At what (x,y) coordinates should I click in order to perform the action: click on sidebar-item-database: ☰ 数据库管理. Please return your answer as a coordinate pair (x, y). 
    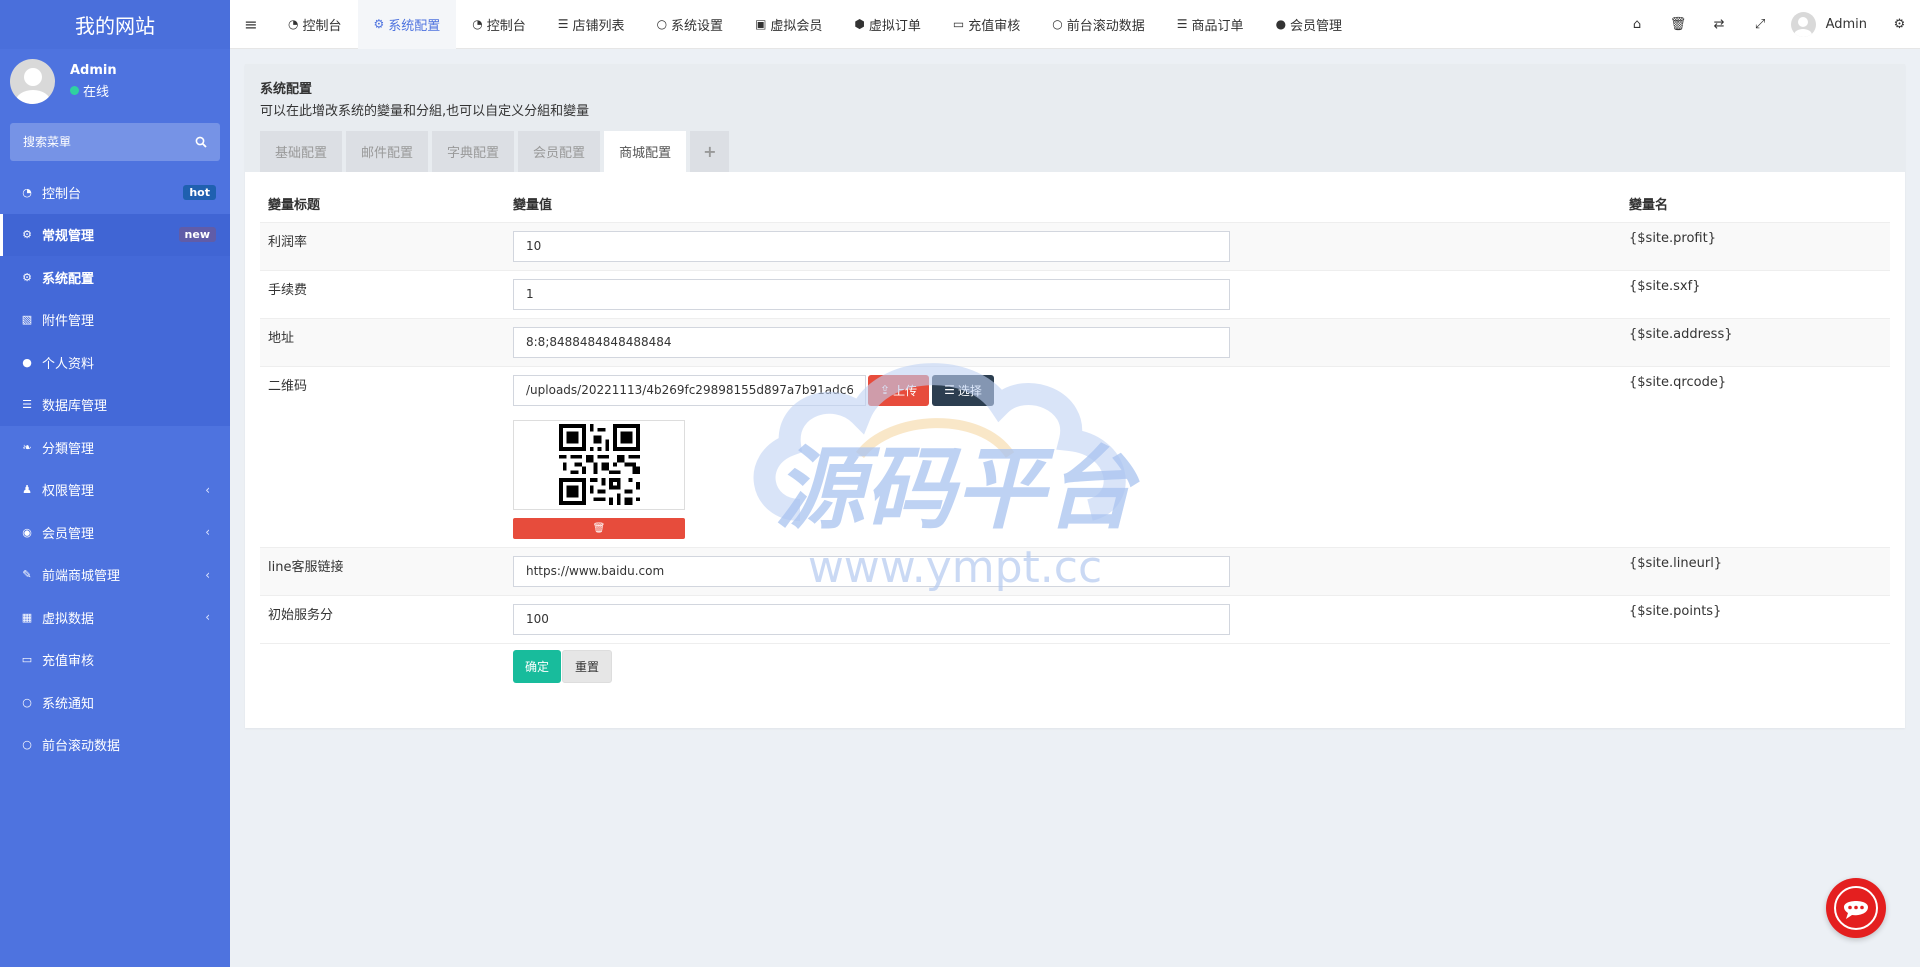
    Looking at the image, I should click on (115, 404).